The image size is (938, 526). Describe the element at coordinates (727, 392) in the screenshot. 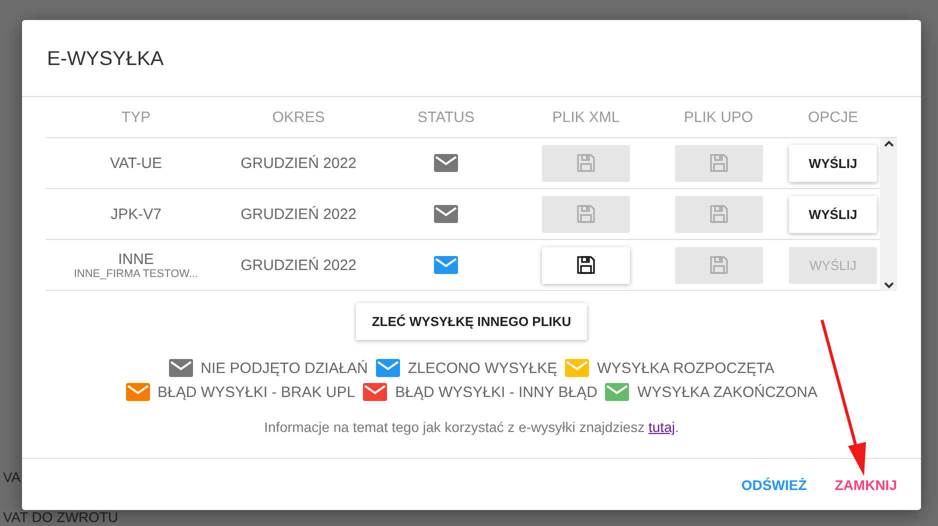

I see `legend-label: WYSYŁKA ZAKOŃCZONA` at that location.